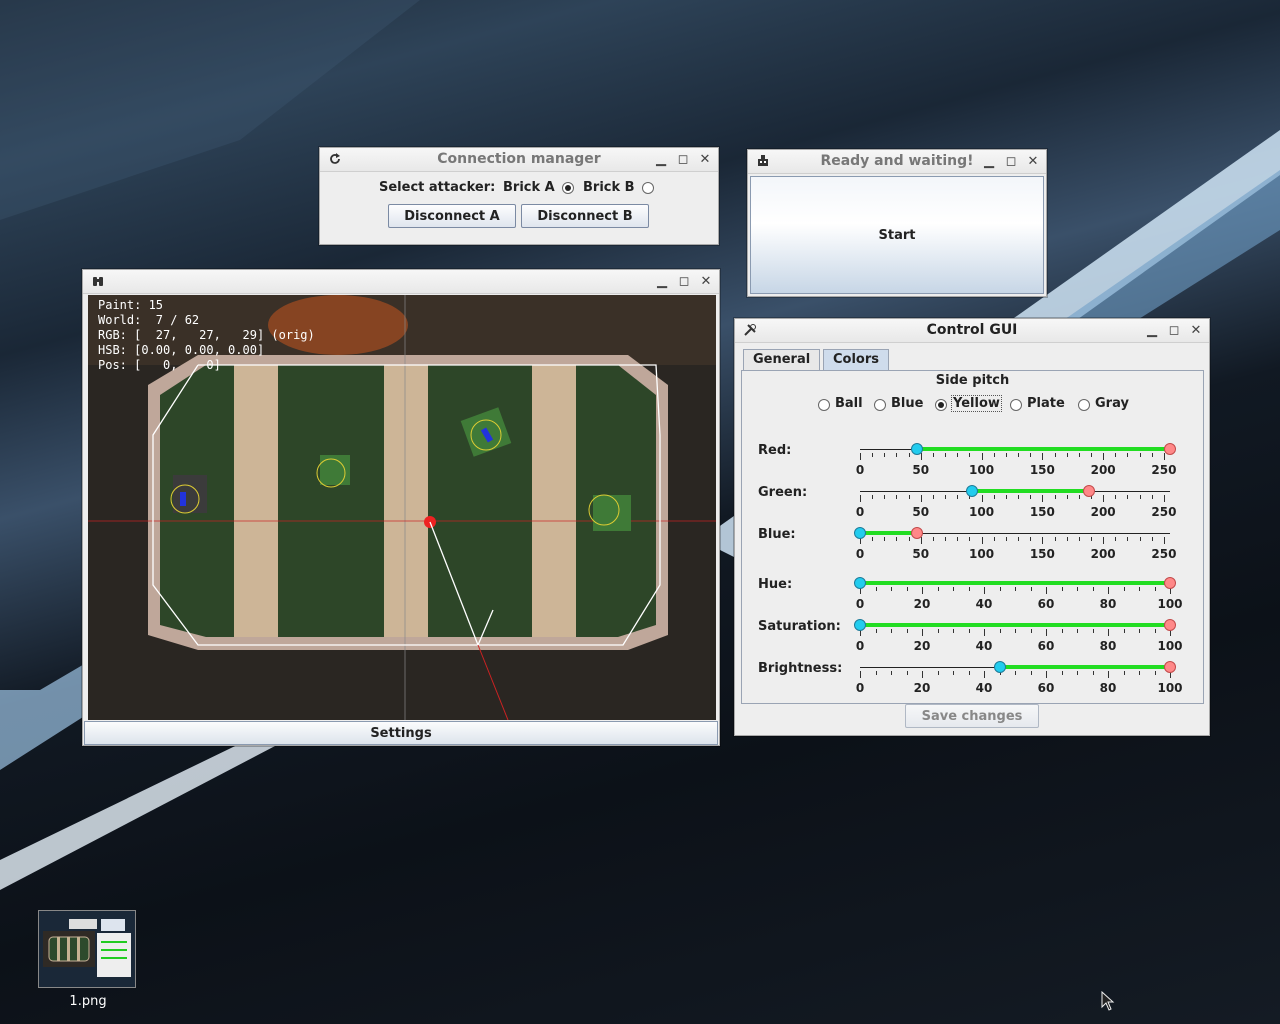 This screenshot has width=1280, height=1024. Describe the element at coordinates (921, 554) in the screenshot. I see `slider-tick-label: 50` at that location.